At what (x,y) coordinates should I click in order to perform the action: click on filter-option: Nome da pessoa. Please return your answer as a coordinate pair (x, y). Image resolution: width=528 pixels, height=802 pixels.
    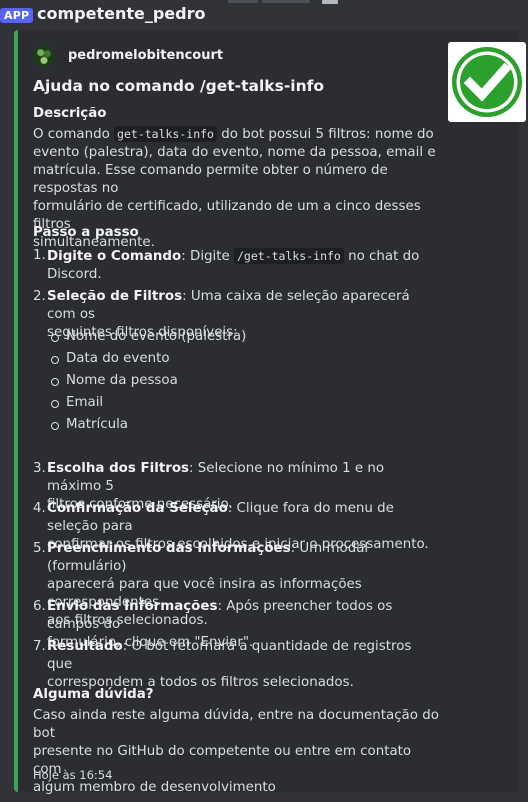
    Looking at the image, I should click on (114, 381).